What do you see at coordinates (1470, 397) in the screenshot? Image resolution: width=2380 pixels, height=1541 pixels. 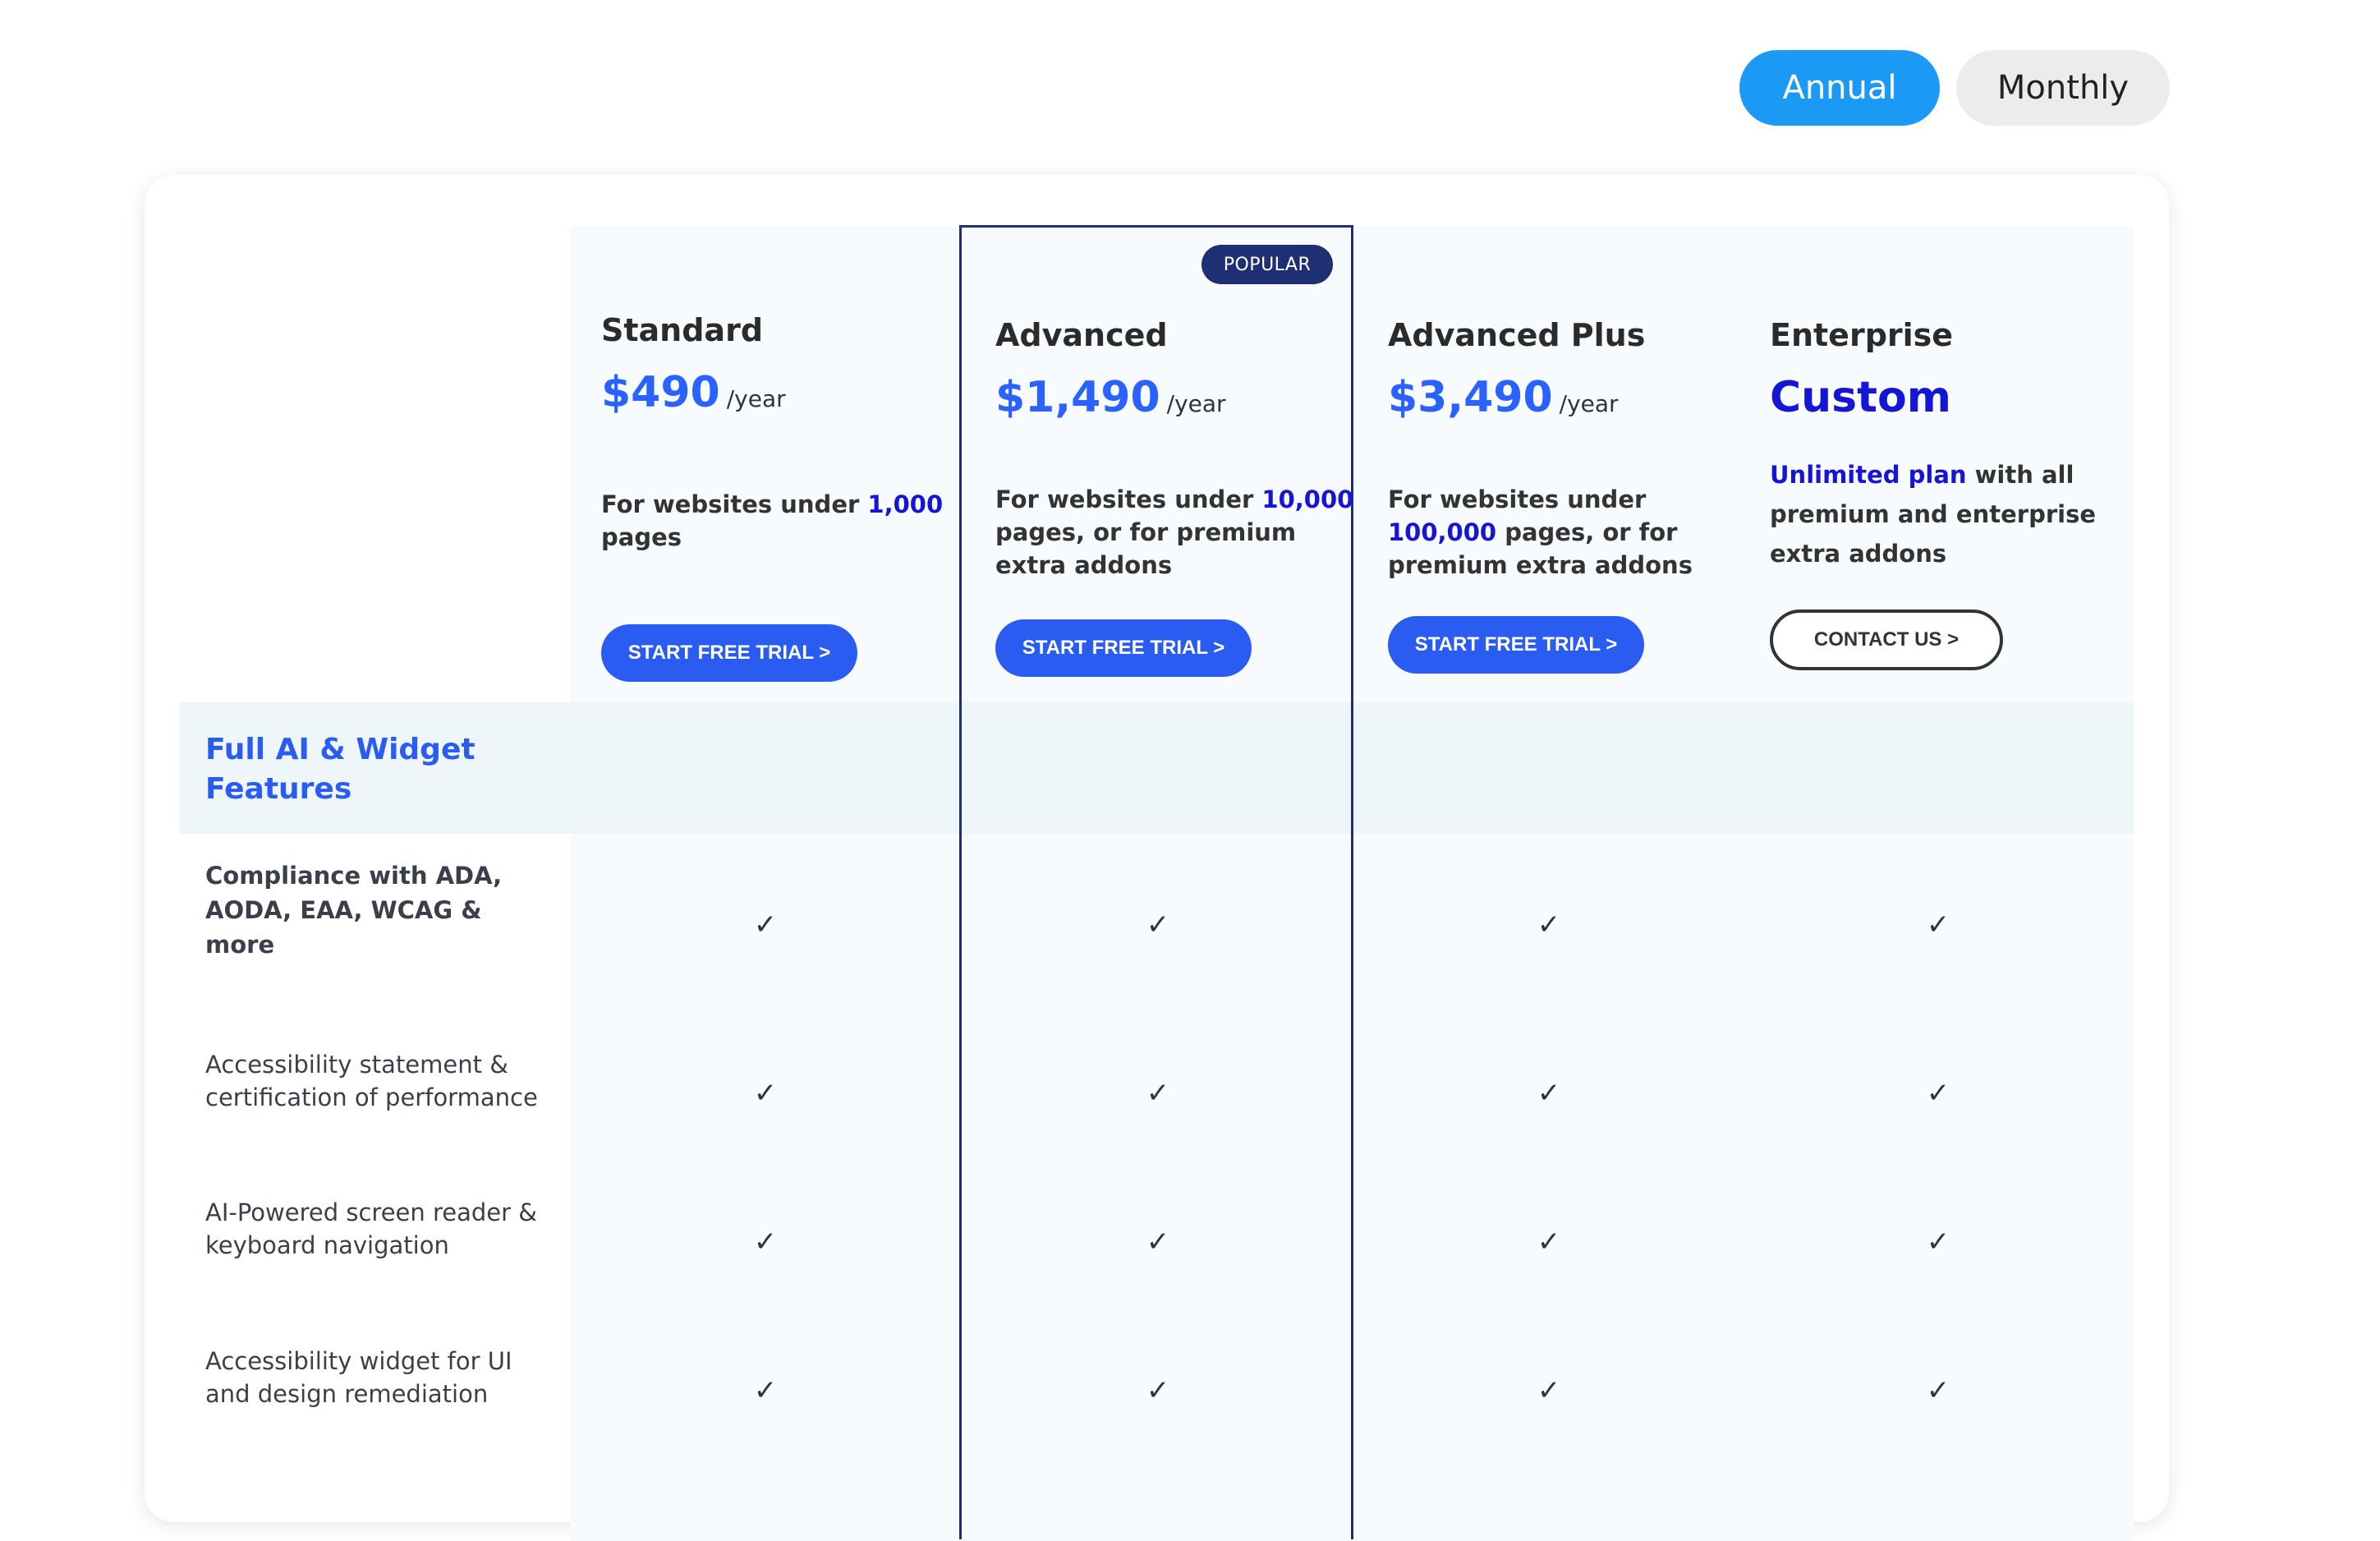 I see `price-amount: $3,490` at bounding box center [1470, 397].